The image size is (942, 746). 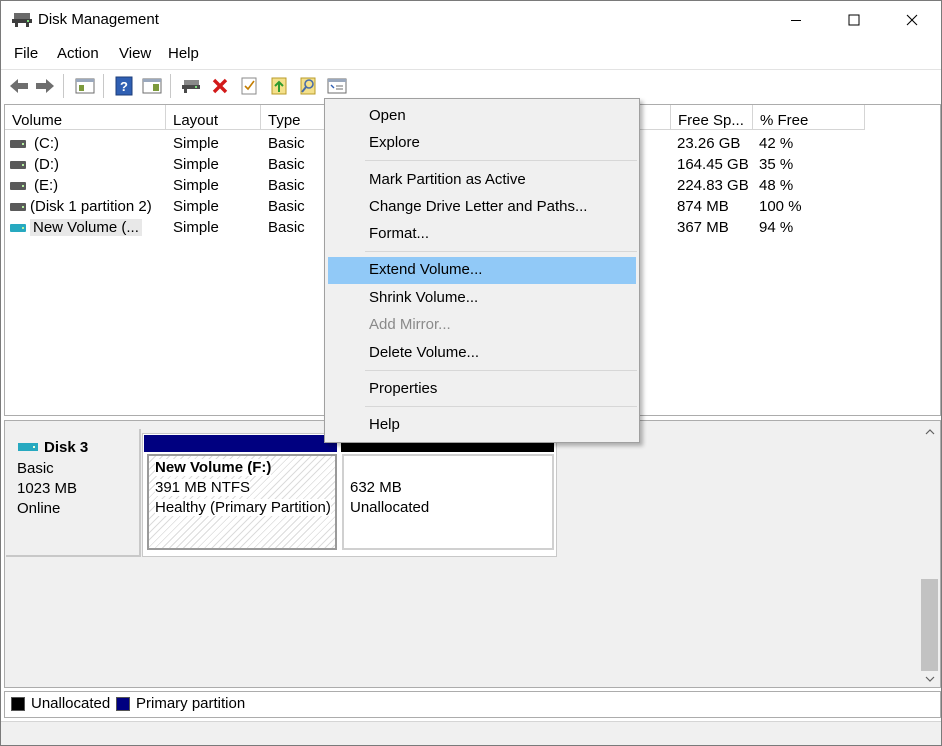 I want to click on show-hide-button, so click(x=152, y=86).